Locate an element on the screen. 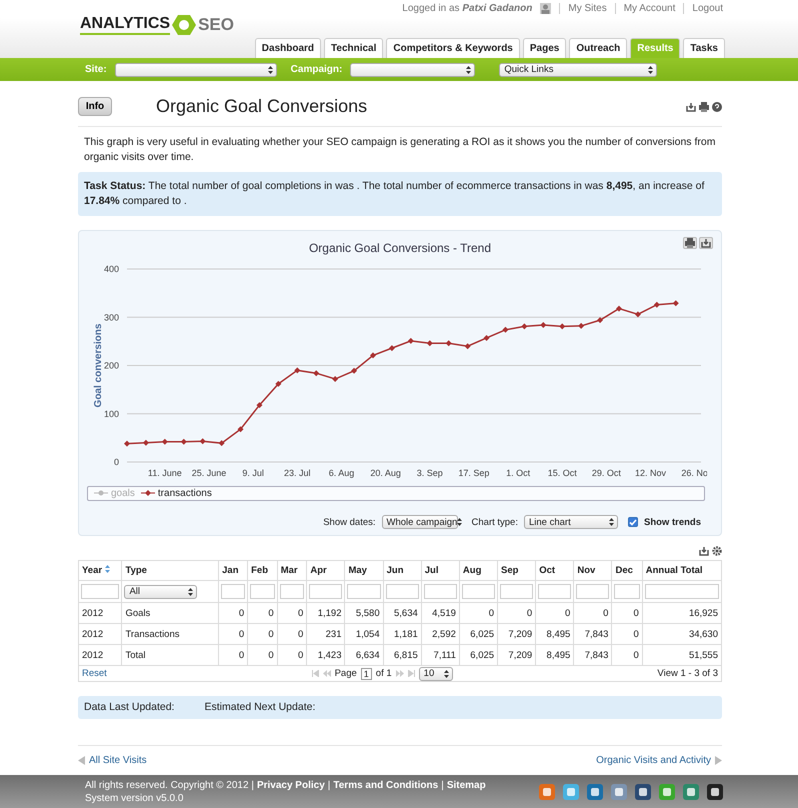  page-size-select: 10 is located at coordinates (435, 673).